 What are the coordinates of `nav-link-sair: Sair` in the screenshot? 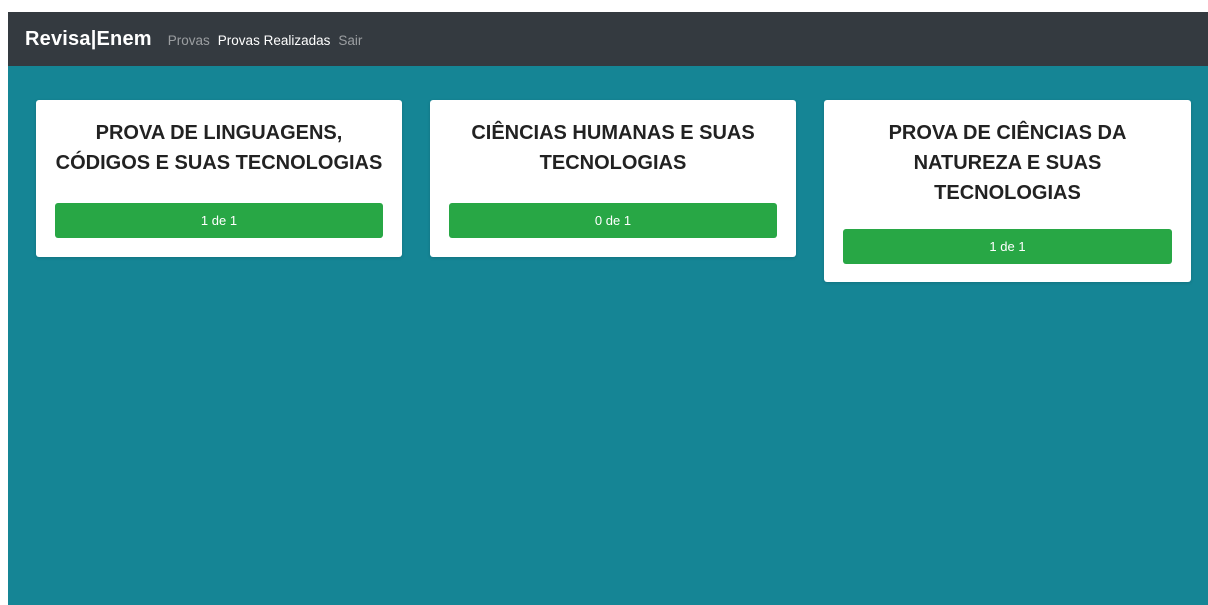 It's located at (350, 40).